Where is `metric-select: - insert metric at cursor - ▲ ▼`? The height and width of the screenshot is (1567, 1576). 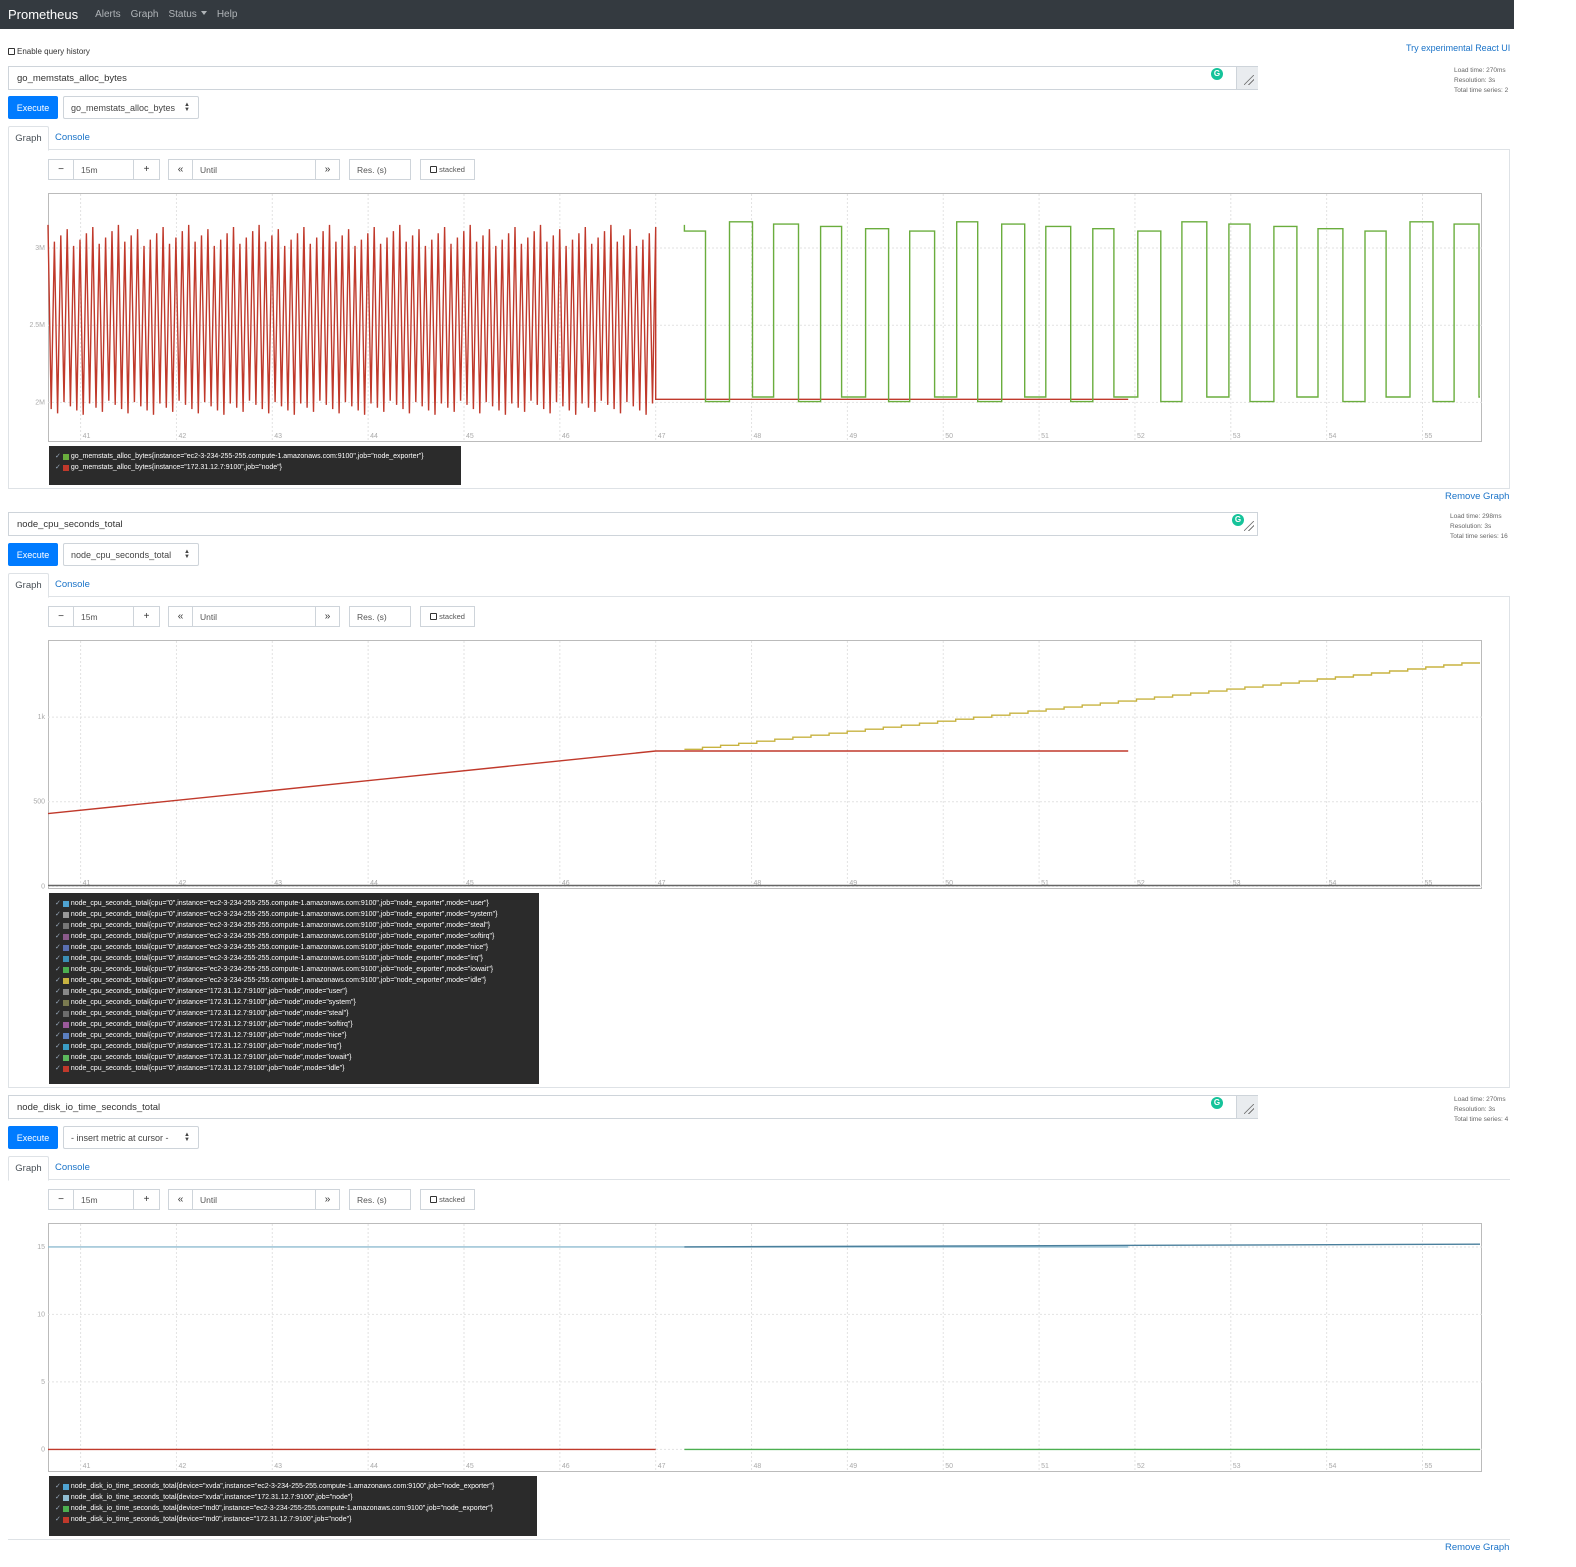 metric-select: - insert metric at cursor - ▲ ▼ is located at coordinates (131, 1137).